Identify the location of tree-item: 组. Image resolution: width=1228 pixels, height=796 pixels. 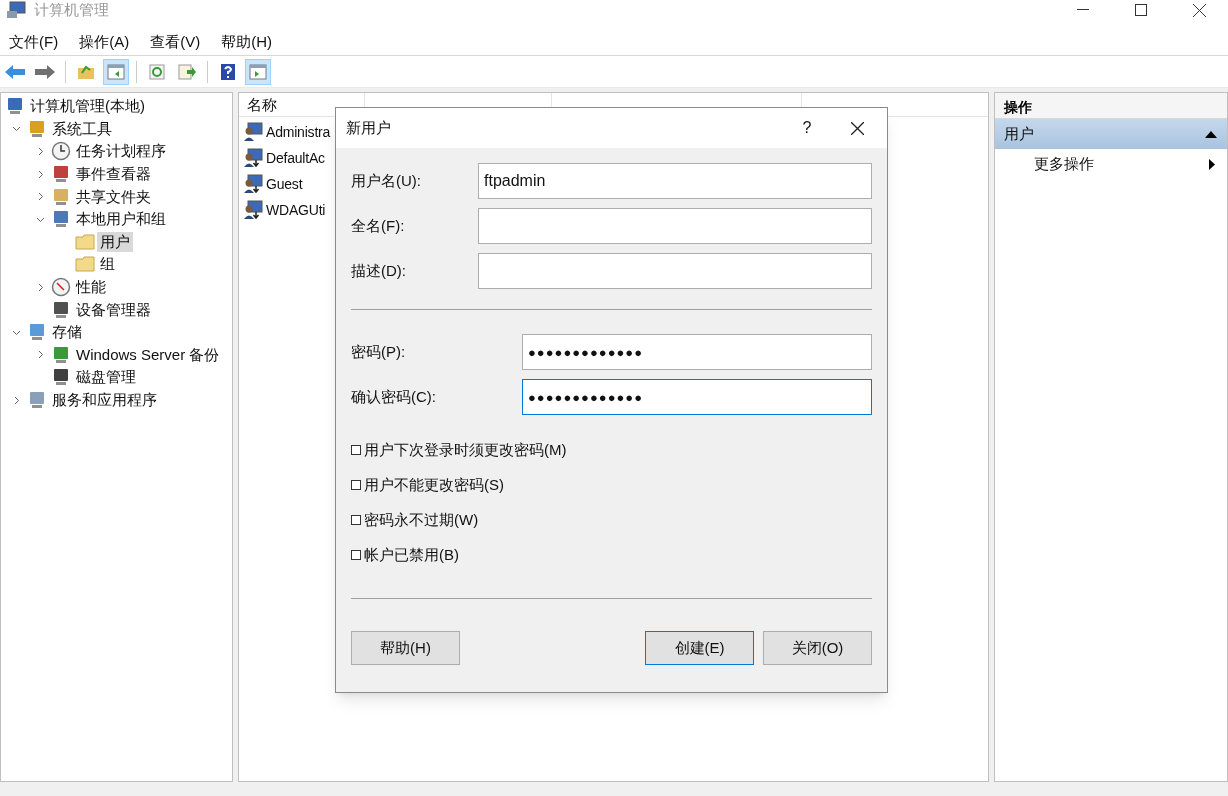
(107, 264).